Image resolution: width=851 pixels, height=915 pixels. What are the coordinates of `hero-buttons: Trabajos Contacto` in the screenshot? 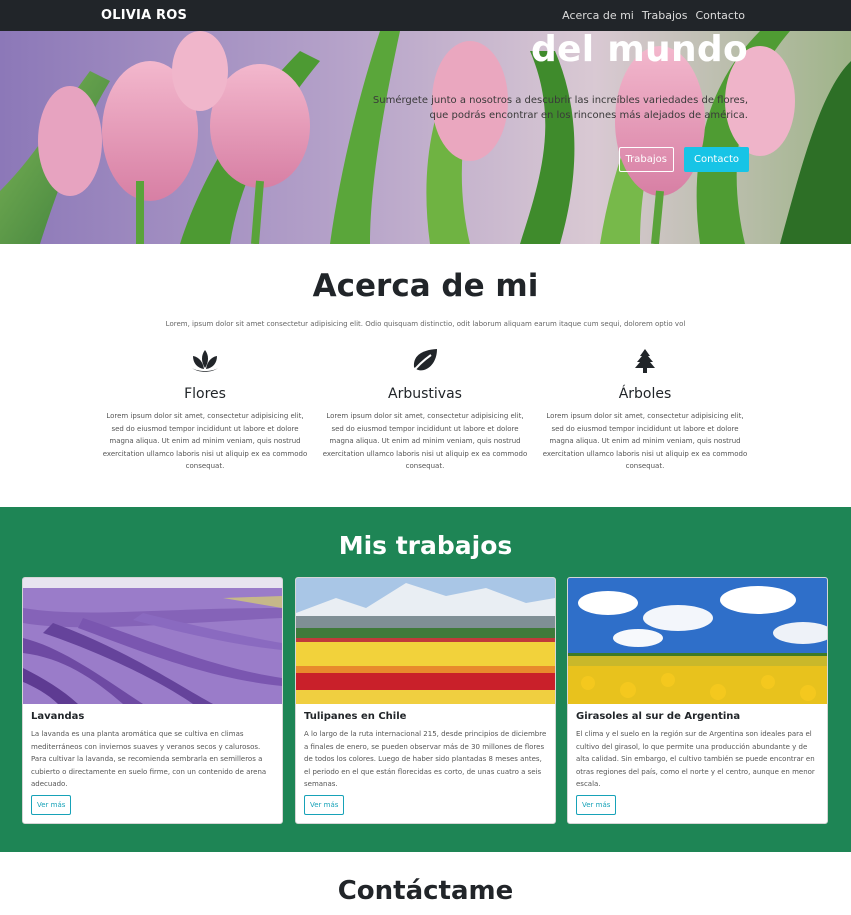 It's located at (683, 159).